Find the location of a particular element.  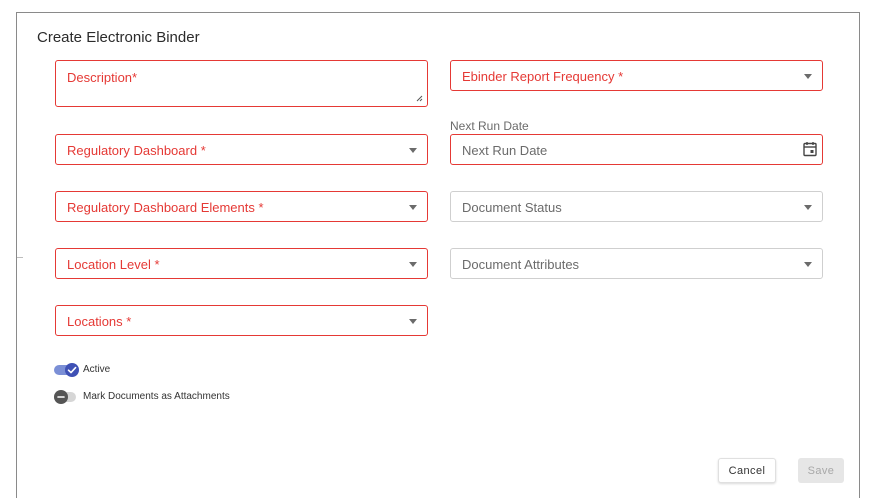

locations-select: Locations * is located at coordinates (241, 320).